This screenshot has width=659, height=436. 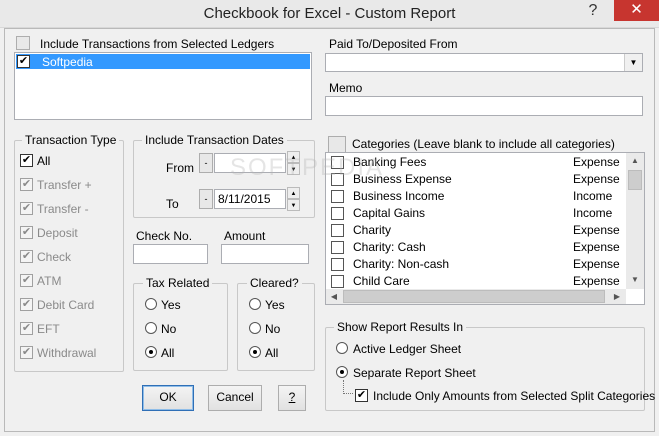 What do you see at coordinates (151, 352) in the screenshot?
I see `tax-all-radio` at bounding box center [151, 352].